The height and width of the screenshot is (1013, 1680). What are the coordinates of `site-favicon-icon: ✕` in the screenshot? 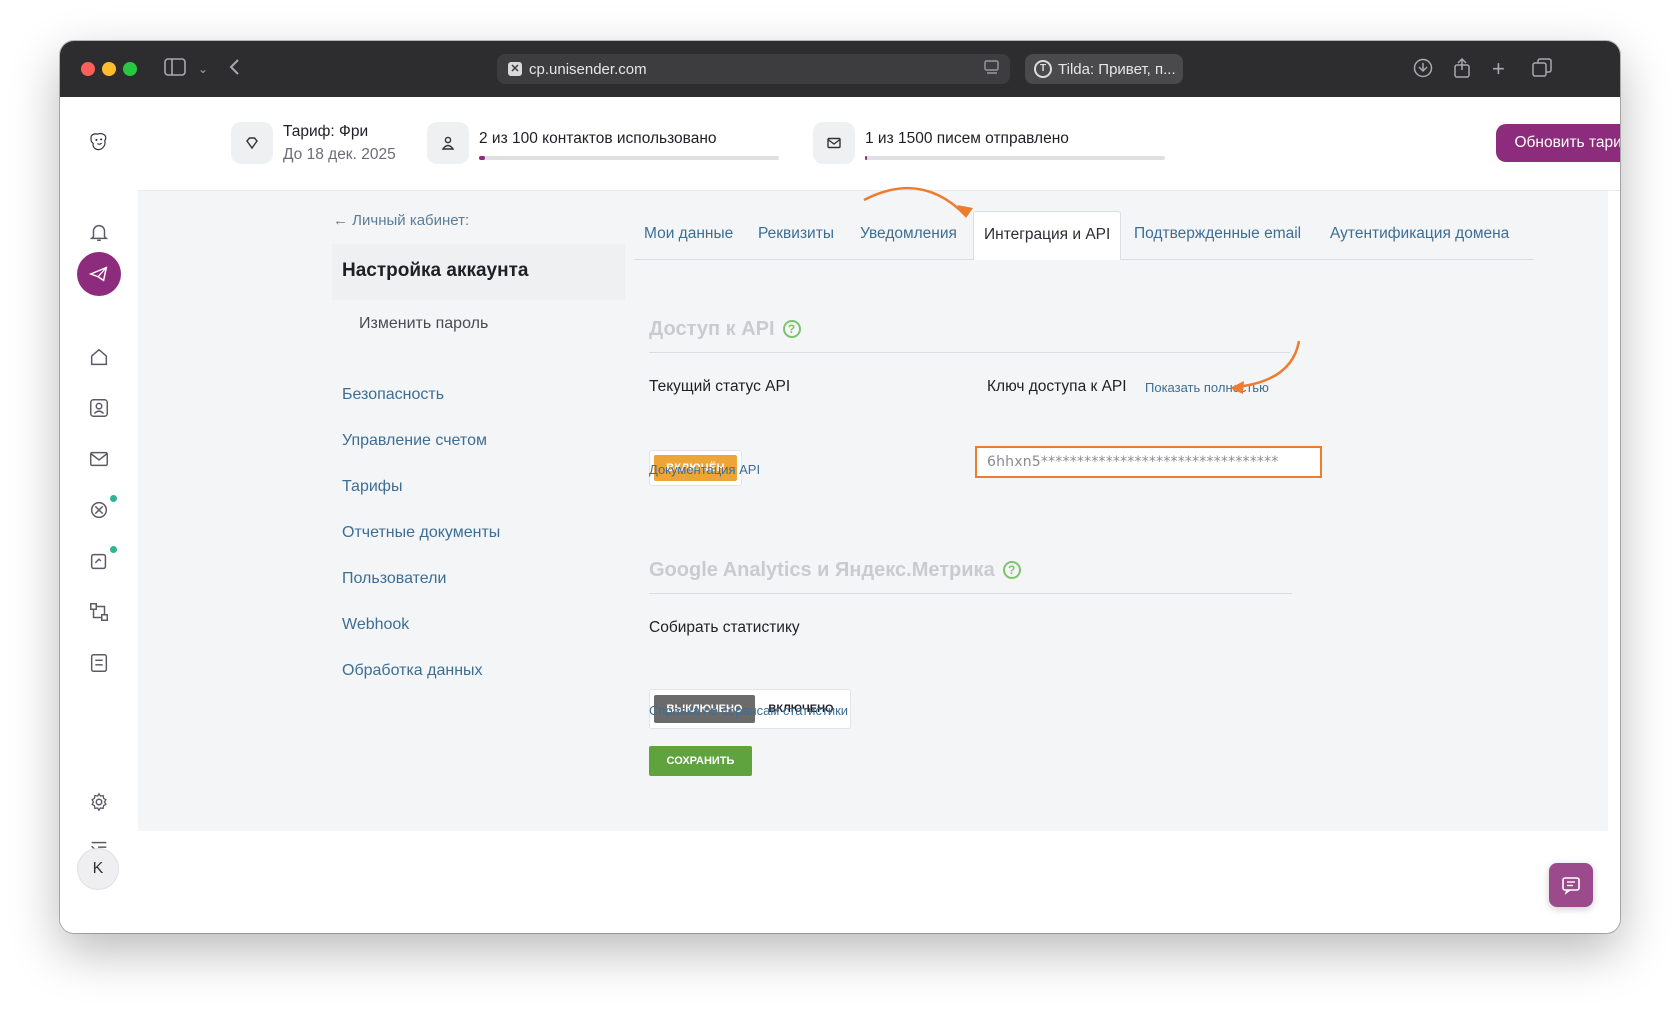 It's located at (515, 69).